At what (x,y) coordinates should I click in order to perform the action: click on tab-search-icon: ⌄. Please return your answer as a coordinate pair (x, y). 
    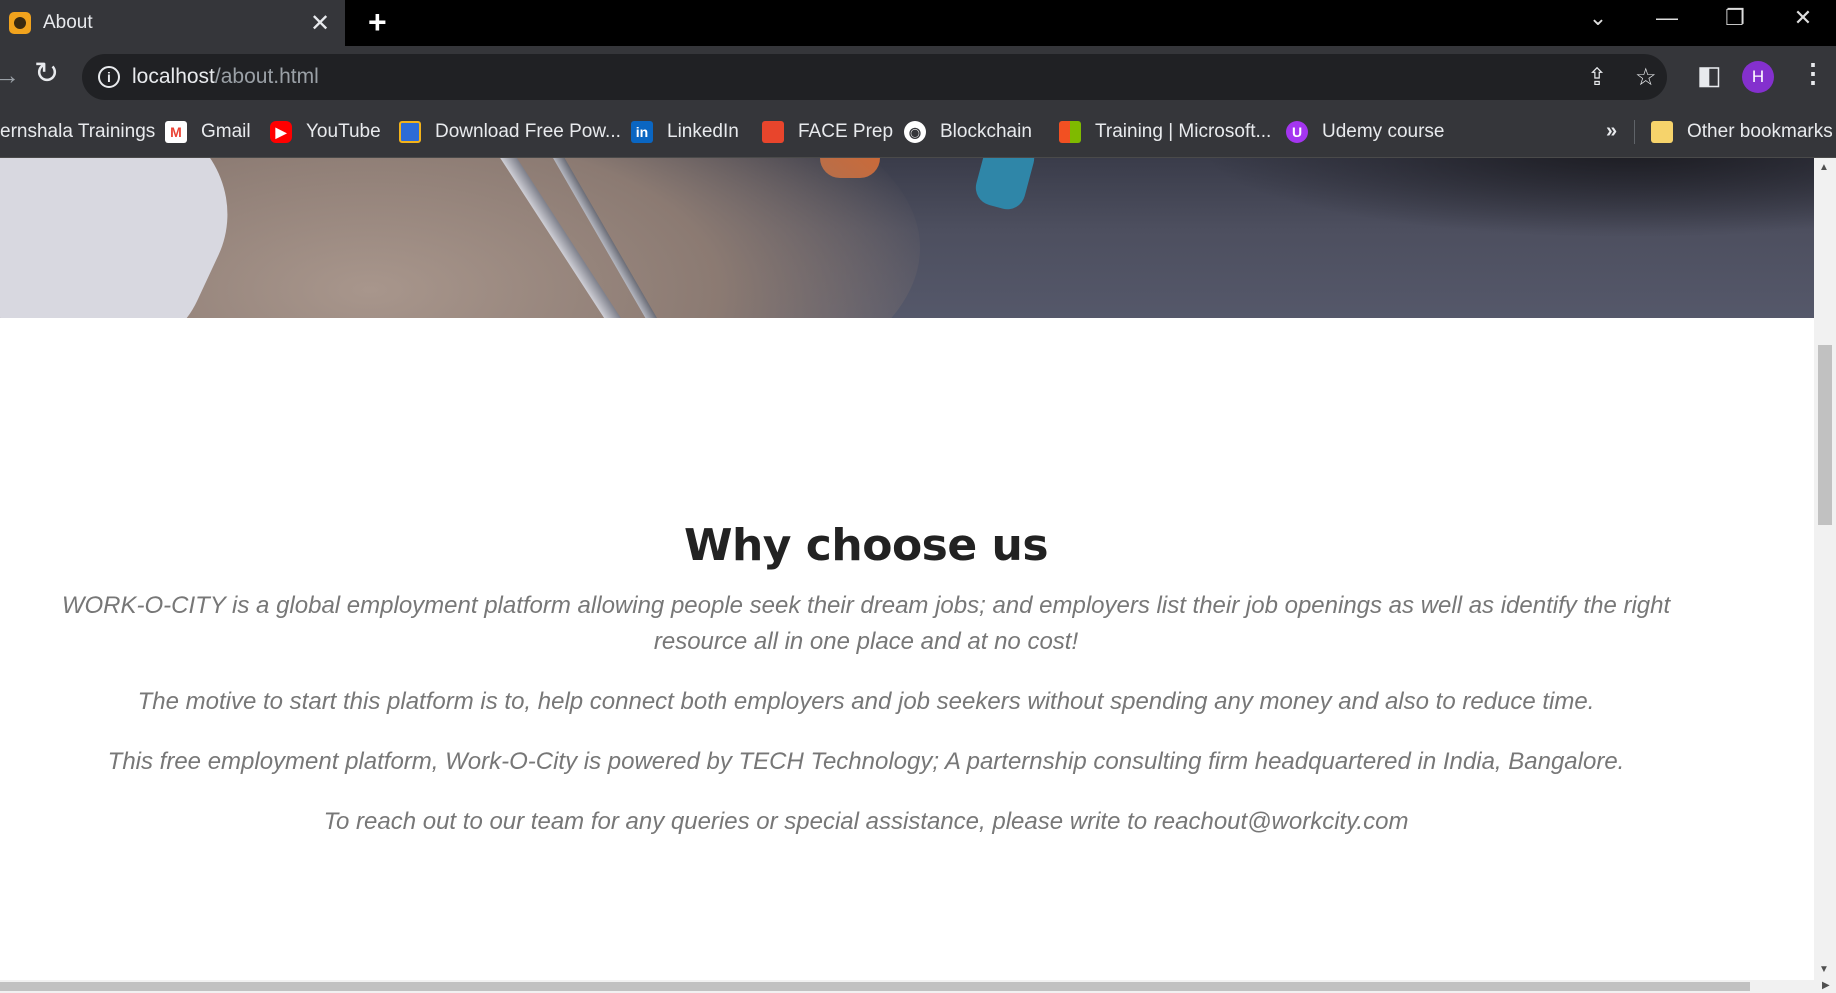
    Looking at the image, I should click on (1598, 20).